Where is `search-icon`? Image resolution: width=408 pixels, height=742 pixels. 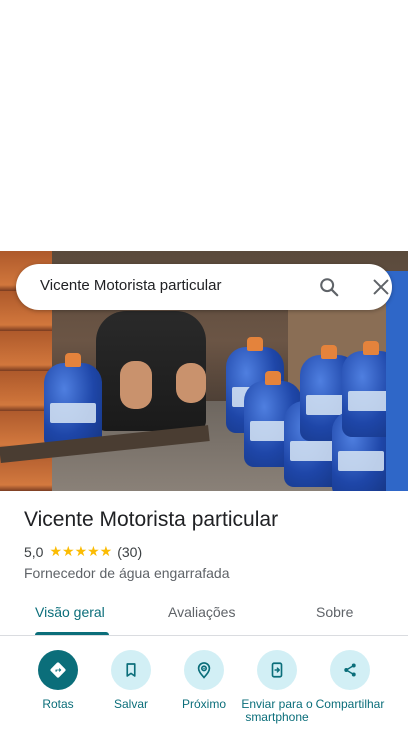
search-icon is located at coordinates (329, 287).